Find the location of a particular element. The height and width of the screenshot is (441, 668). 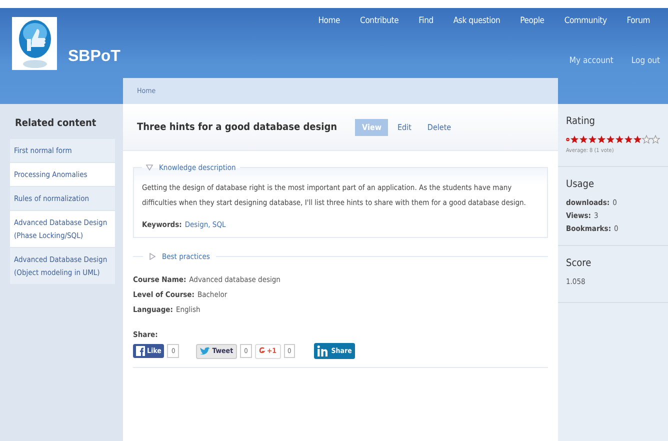

nav-link: Find is located at coordinates (426, 21).